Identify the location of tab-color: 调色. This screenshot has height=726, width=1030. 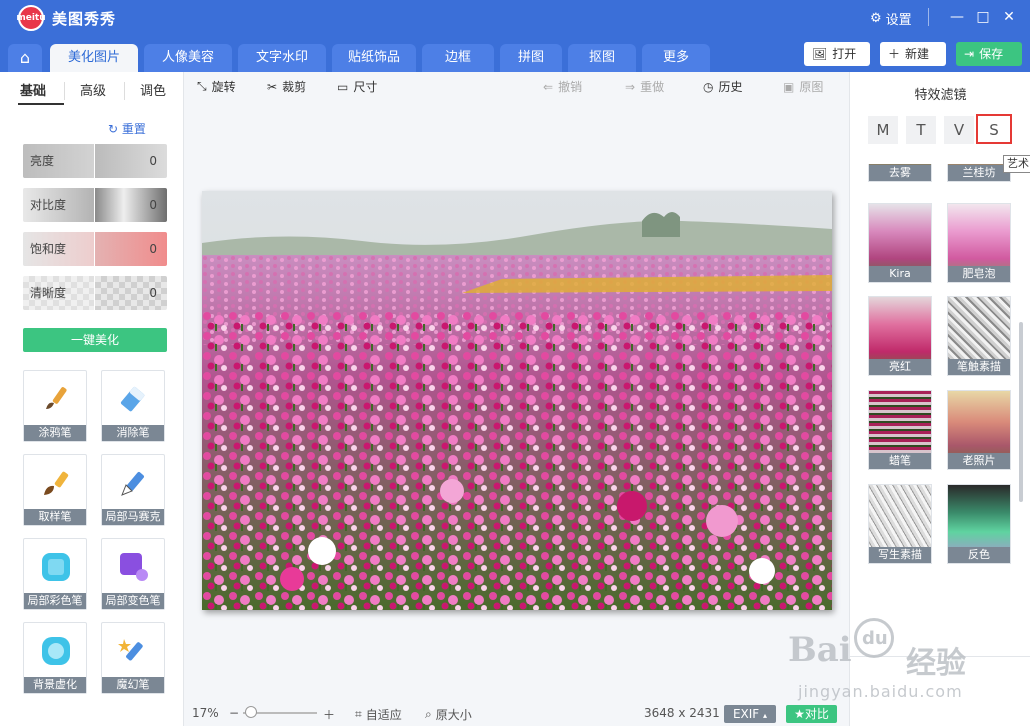
(153, 89).